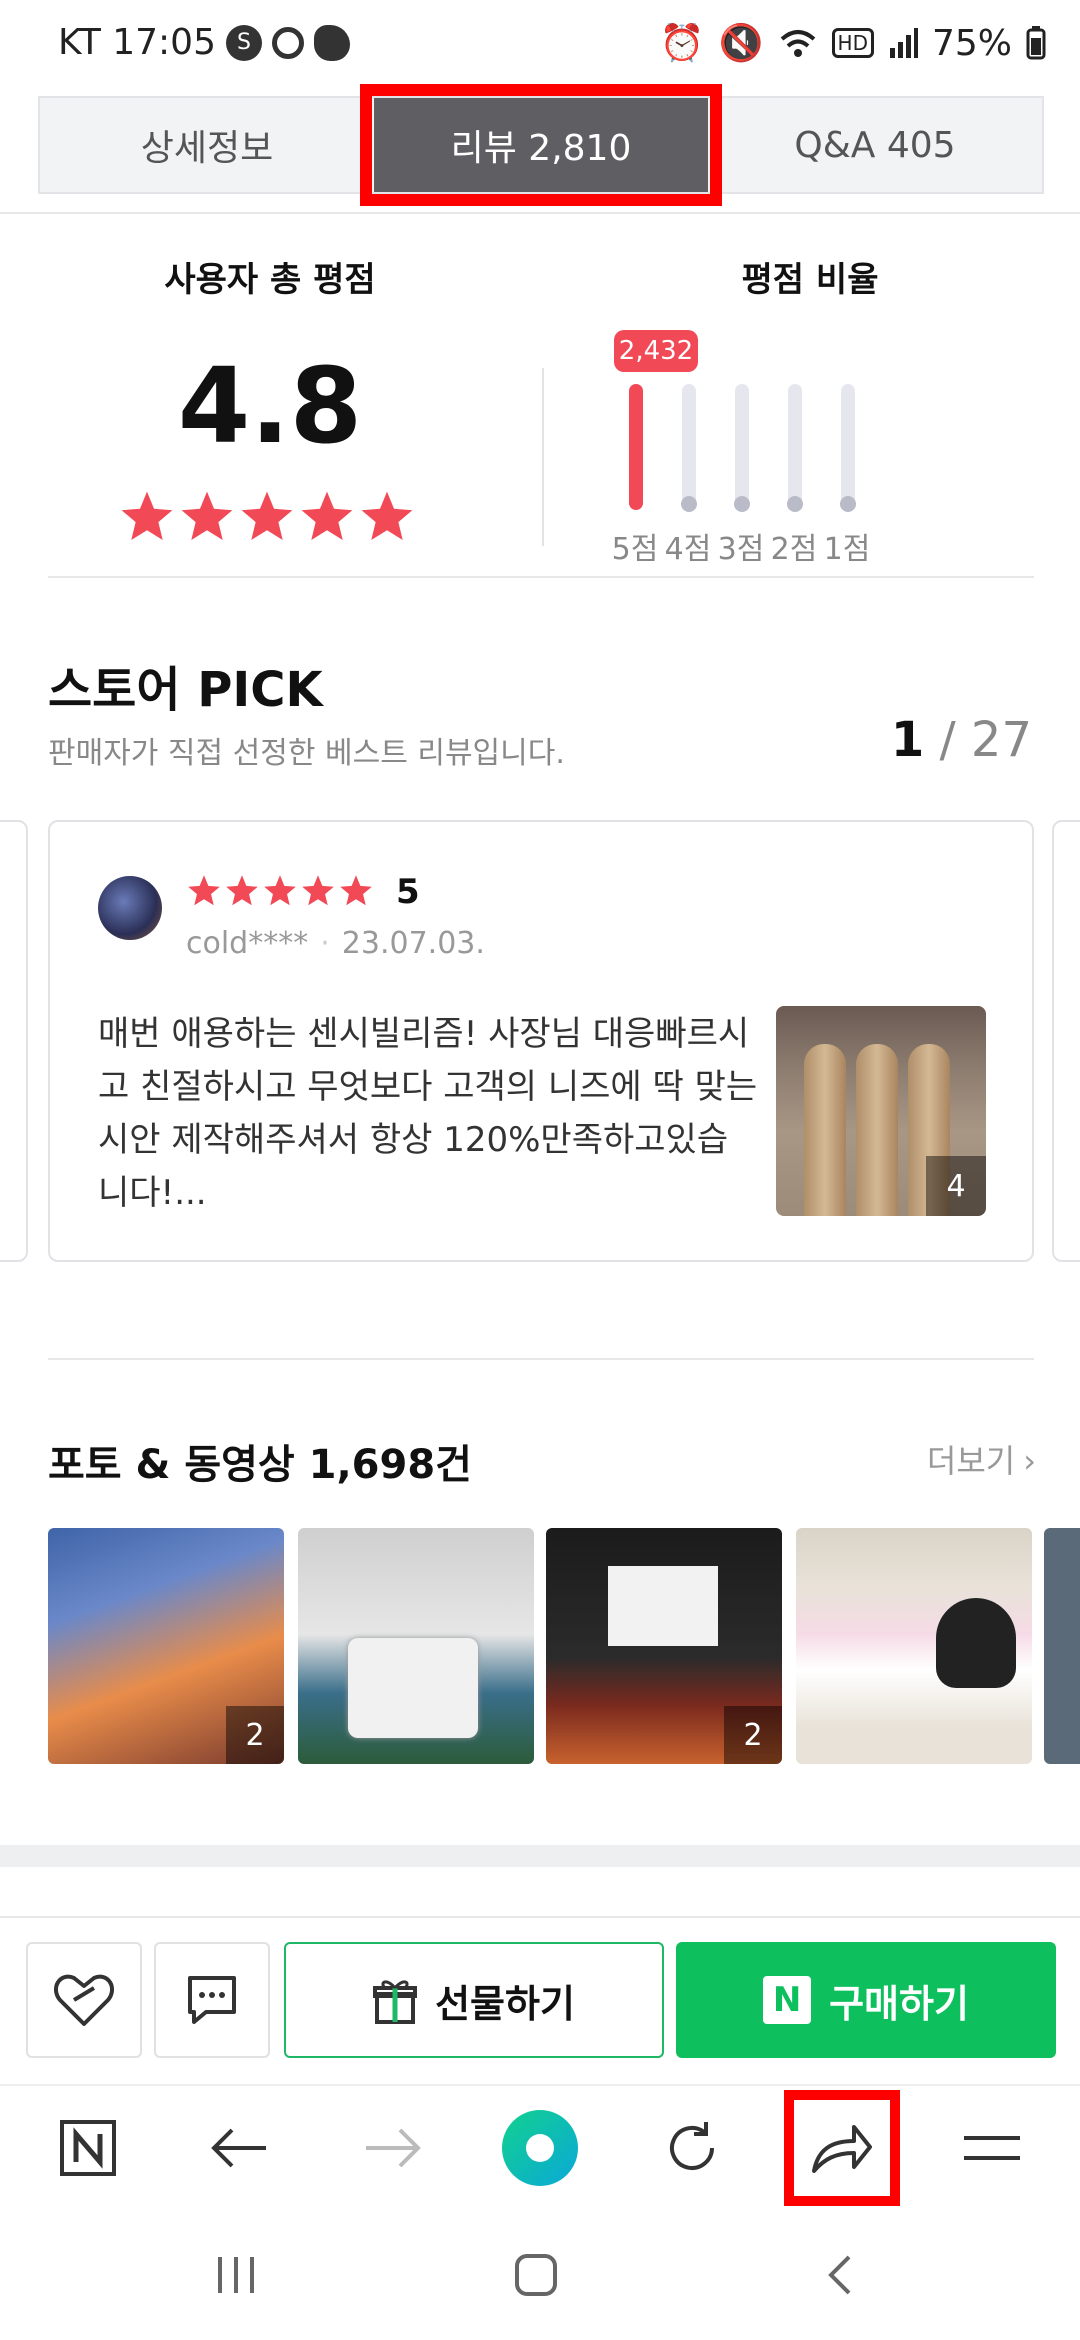 The height and width of the screenshot is (2340, 1080). I want to click on cloud-icon, so click(332, 42).